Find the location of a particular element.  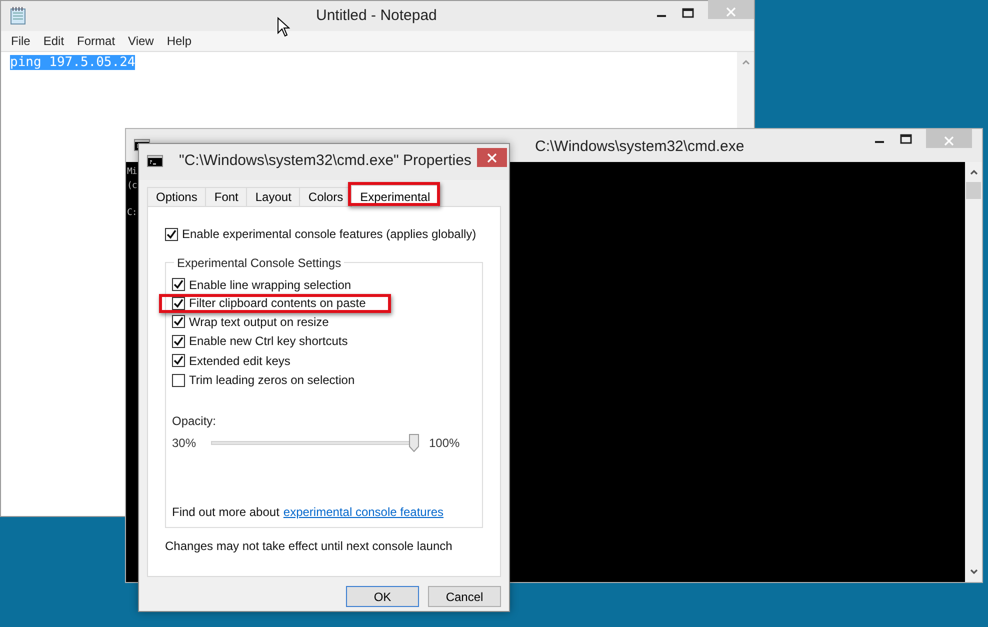

scroll-down-icon is located at coordinates (973, 572).